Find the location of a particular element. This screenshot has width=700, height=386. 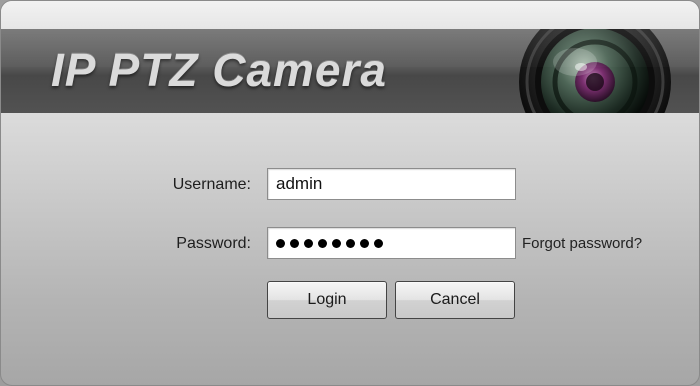

password-mask is located at coordinates (391, 243).